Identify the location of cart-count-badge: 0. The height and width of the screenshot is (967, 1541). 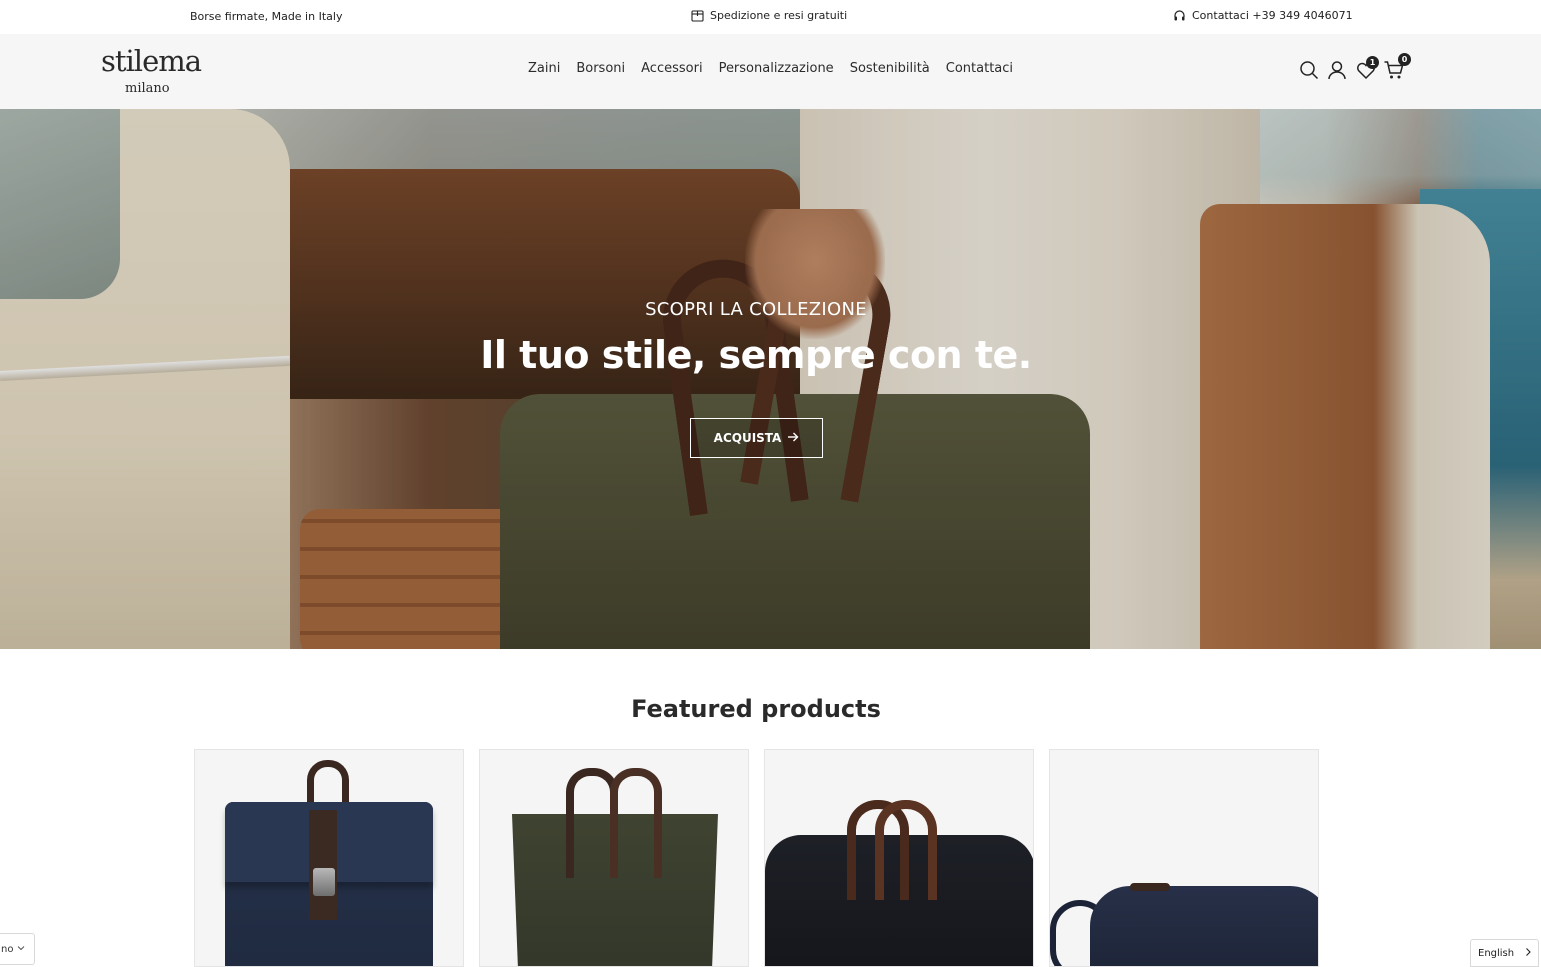
(1404, 59).